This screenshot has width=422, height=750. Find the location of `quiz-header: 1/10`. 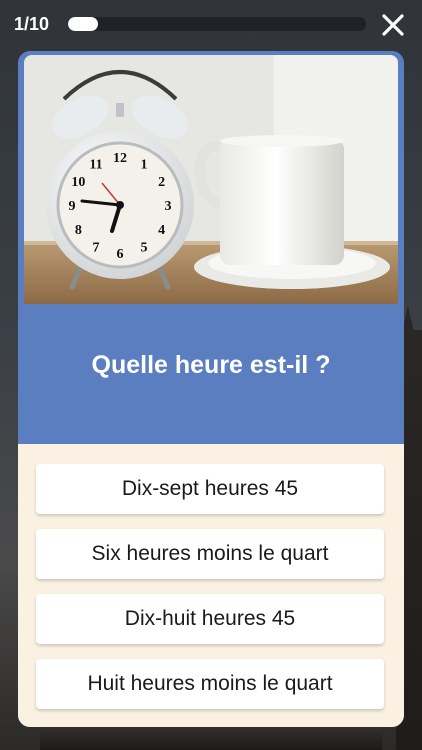

quiz-header: 1/10 is located at coordinates (211, 25).